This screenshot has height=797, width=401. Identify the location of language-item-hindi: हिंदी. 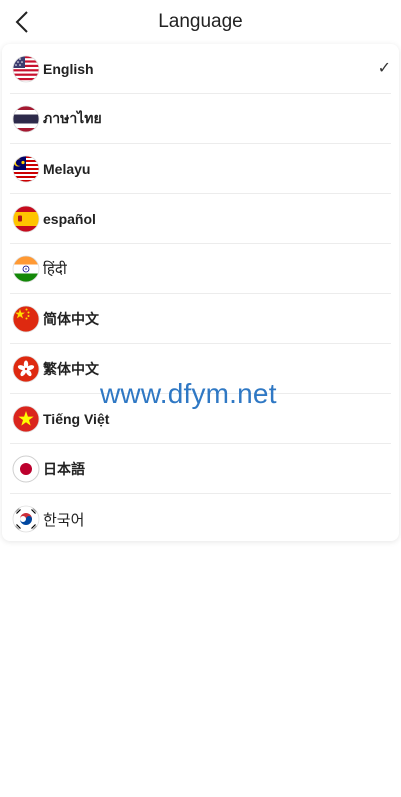
(200, 269).